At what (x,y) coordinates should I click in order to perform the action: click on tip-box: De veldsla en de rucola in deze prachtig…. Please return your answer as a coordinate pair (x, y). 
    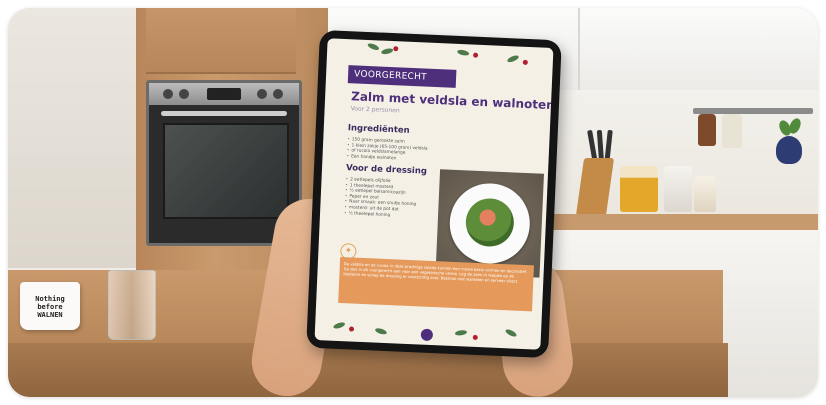
    Looking at the image, I should click on (436, 284).